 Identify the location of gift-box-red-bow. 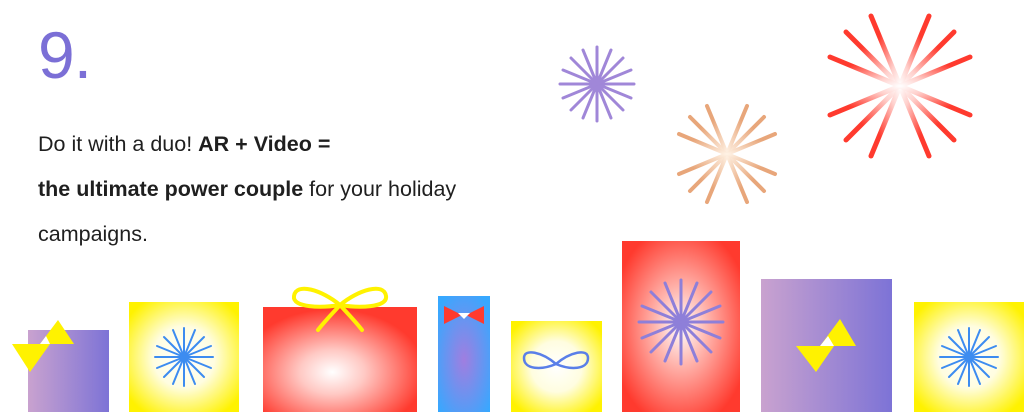
(340, 349).